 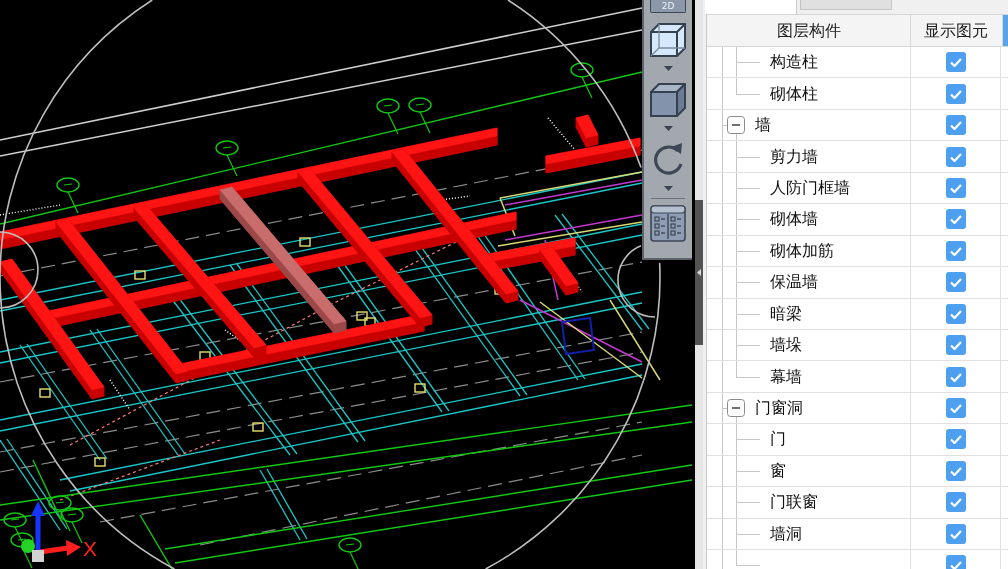 I want to click on tree-item: 人防门框墙, so click(x=810, y=187).